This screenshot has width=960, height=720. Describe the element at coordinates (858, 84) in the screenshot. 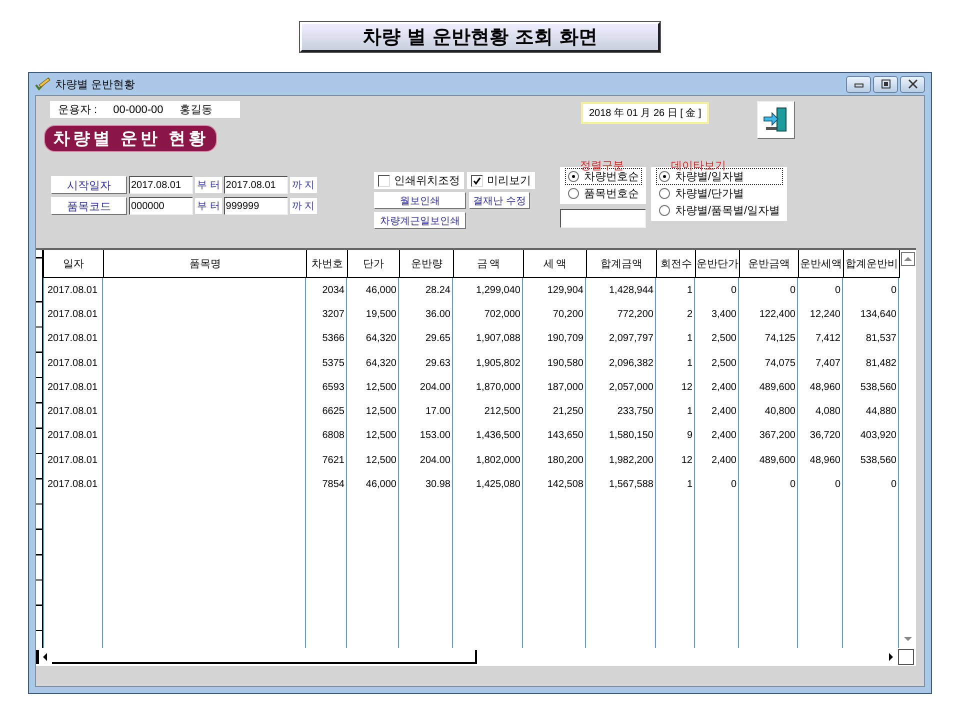

I see `minimize-button` at that location.